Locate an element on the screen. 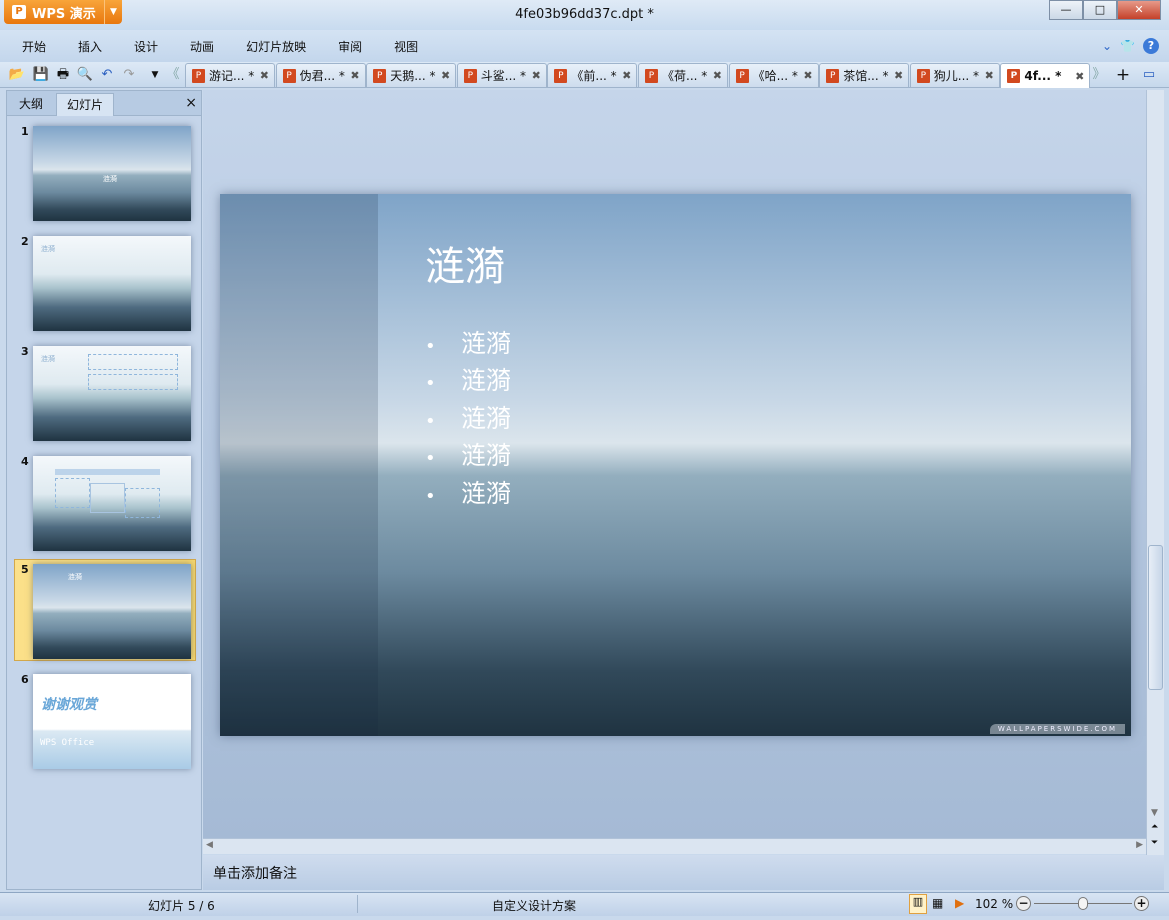 The width and height of the screenshot is (1169, 920). thumb-title: 涟漪 is located at coordinates (48, 249).